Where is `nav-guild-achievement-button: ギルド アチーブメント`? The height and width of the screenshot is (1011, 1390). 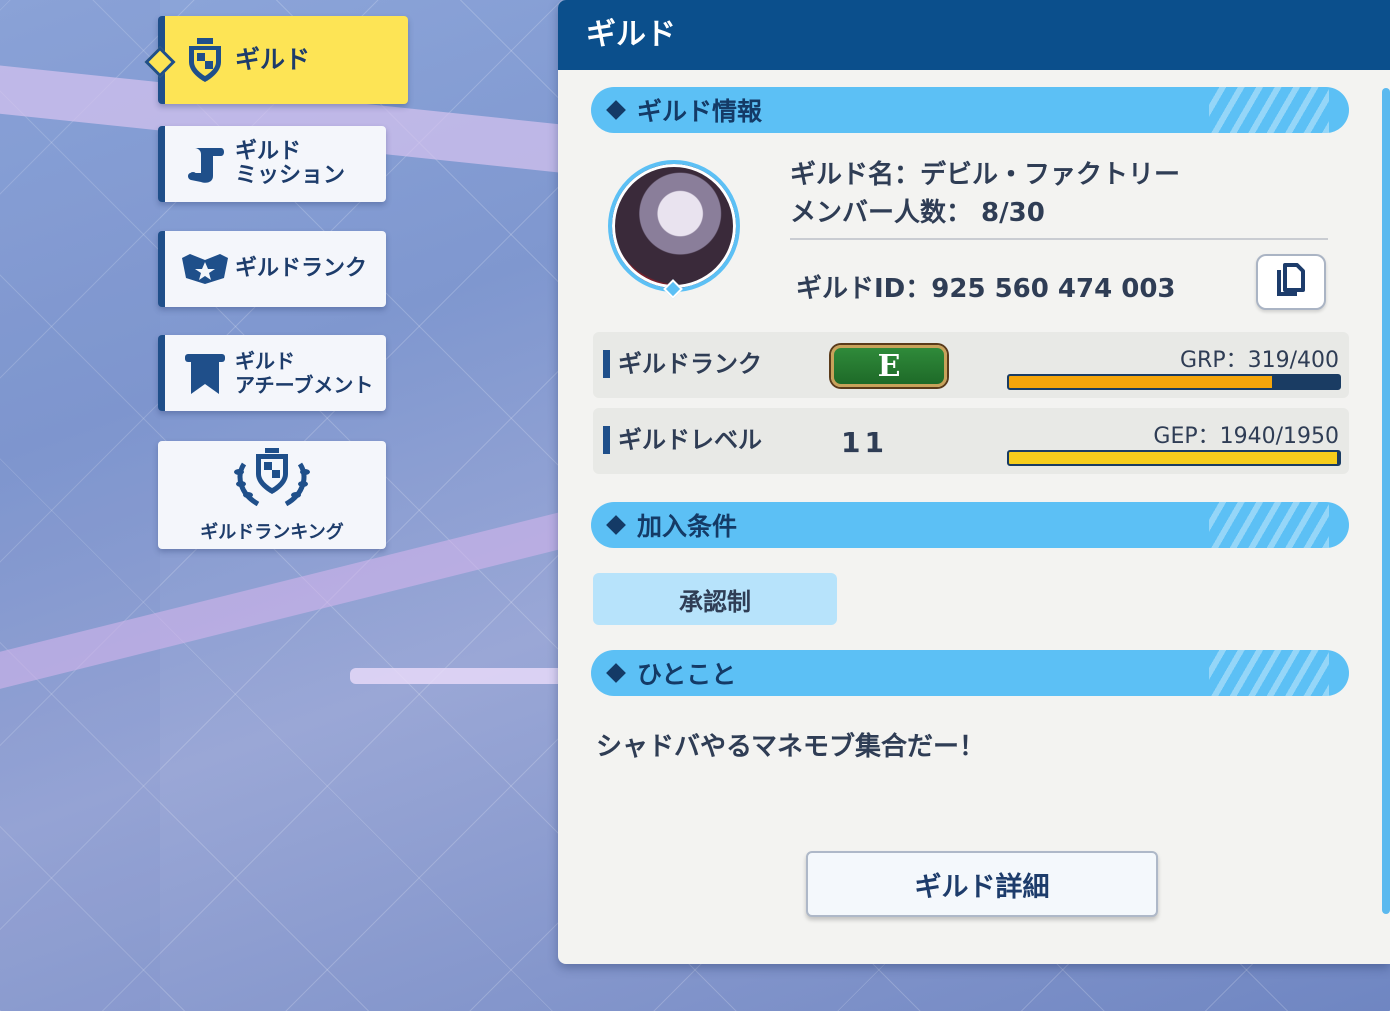
nav-guild-achievement-button: ギルド アチーブメント is located at coordinates (272, 373).